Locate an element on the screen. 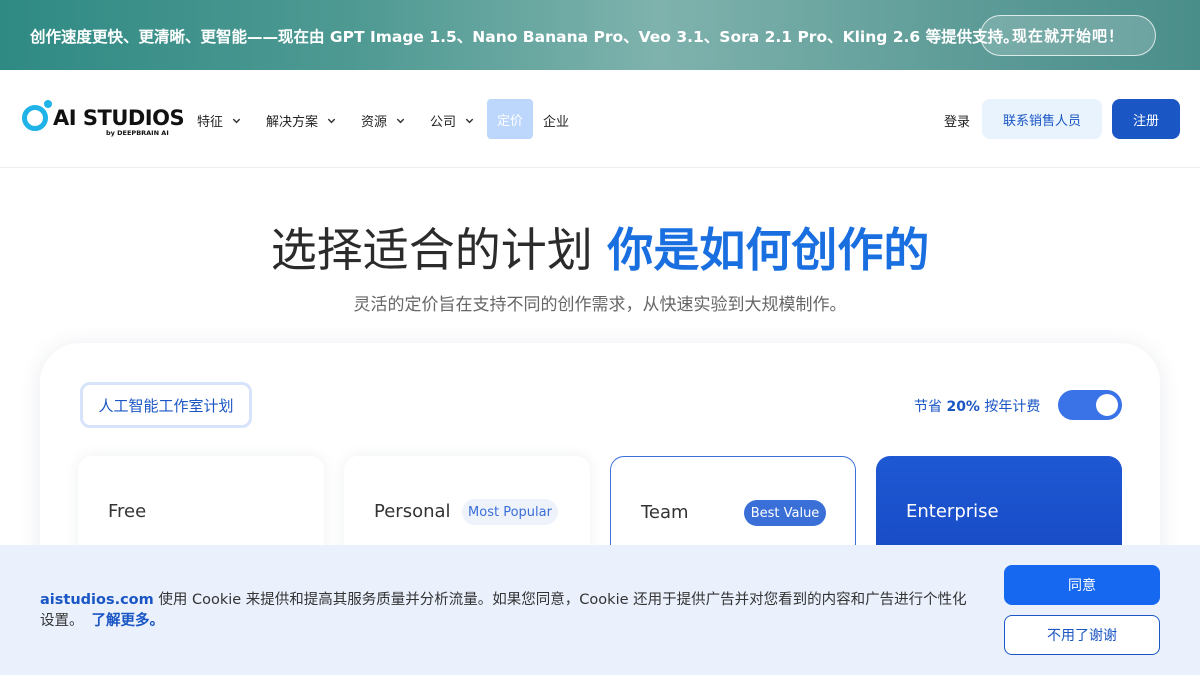 The image size is (1200, 675). nav-item-features: 特征 is located at coordinates (219, 120).